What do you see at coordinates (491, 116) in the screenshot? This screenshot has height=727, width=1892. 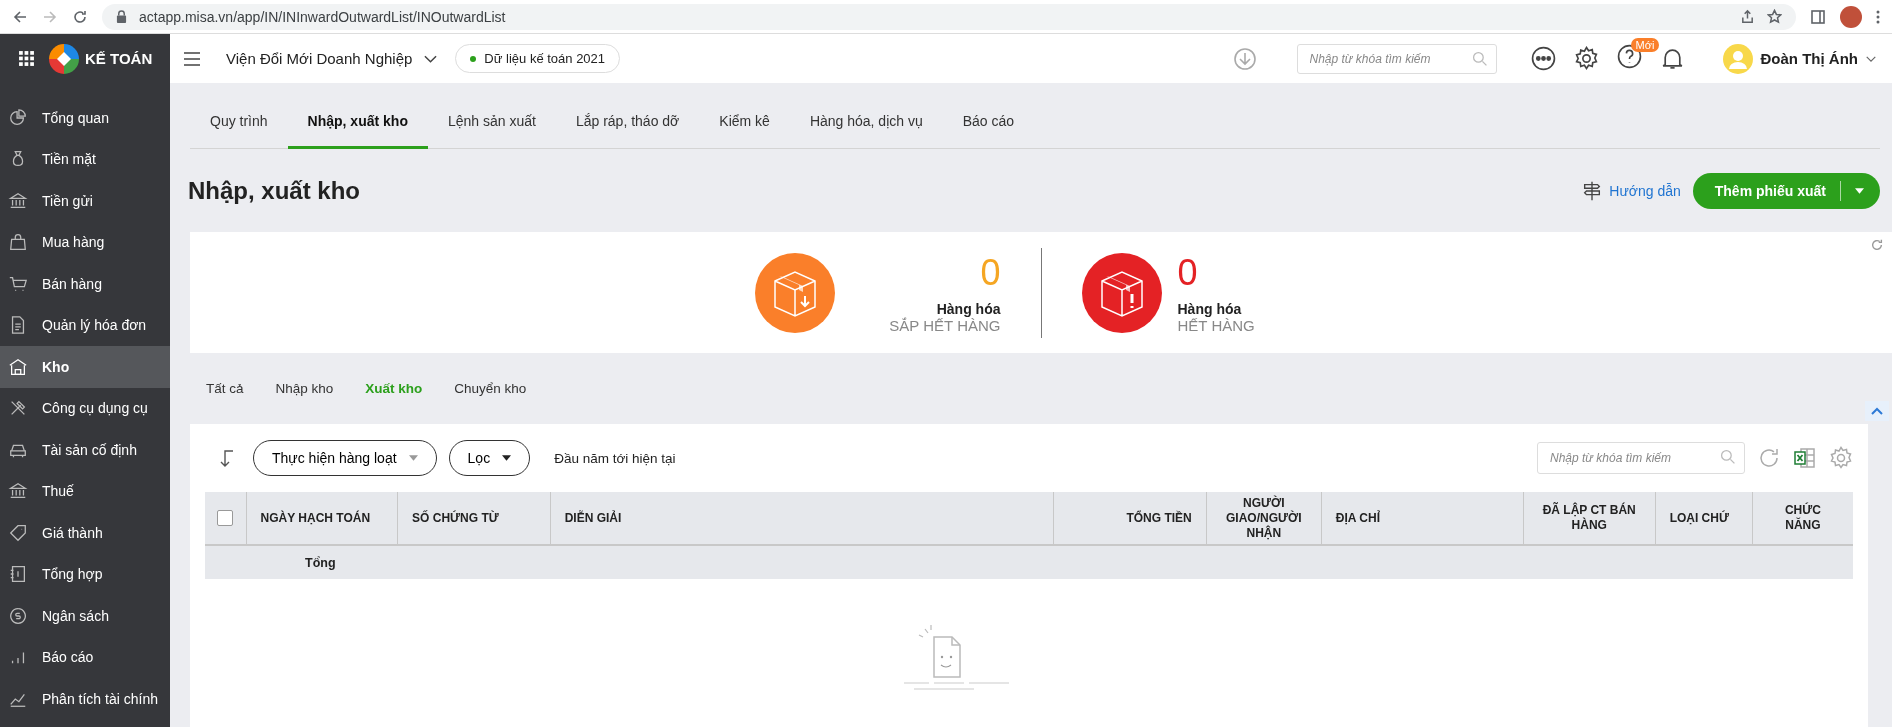 I see `module-tab: Lệnh sản xuất` at bounding box center [491, 116].